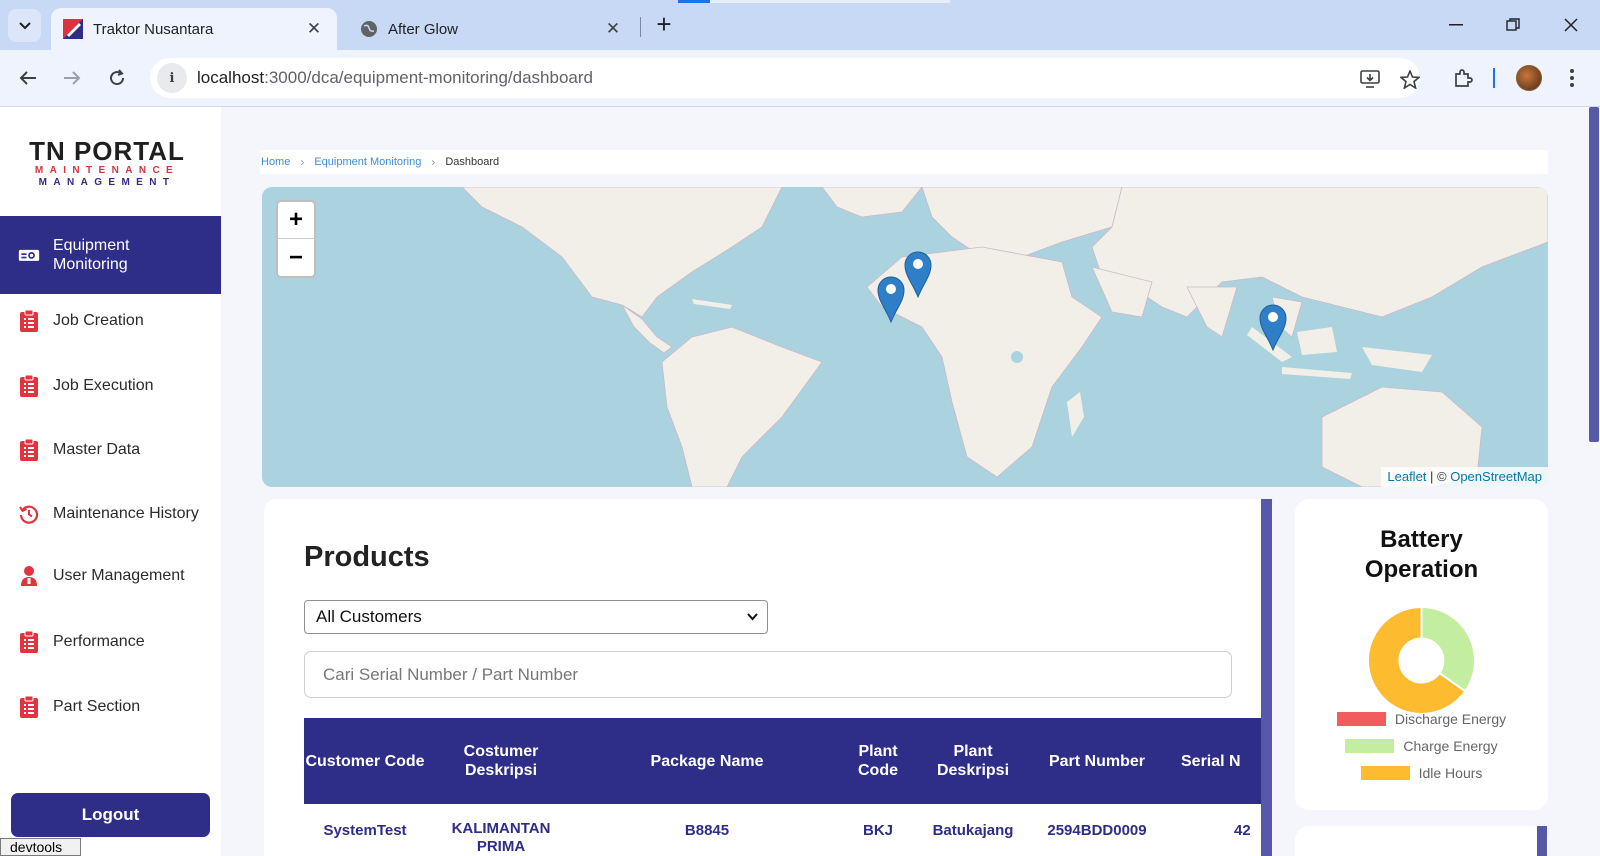  What do you see at coordinates (72, 78) in the screenshot?
I see `forward-icon` at bounding box center [72, 78].